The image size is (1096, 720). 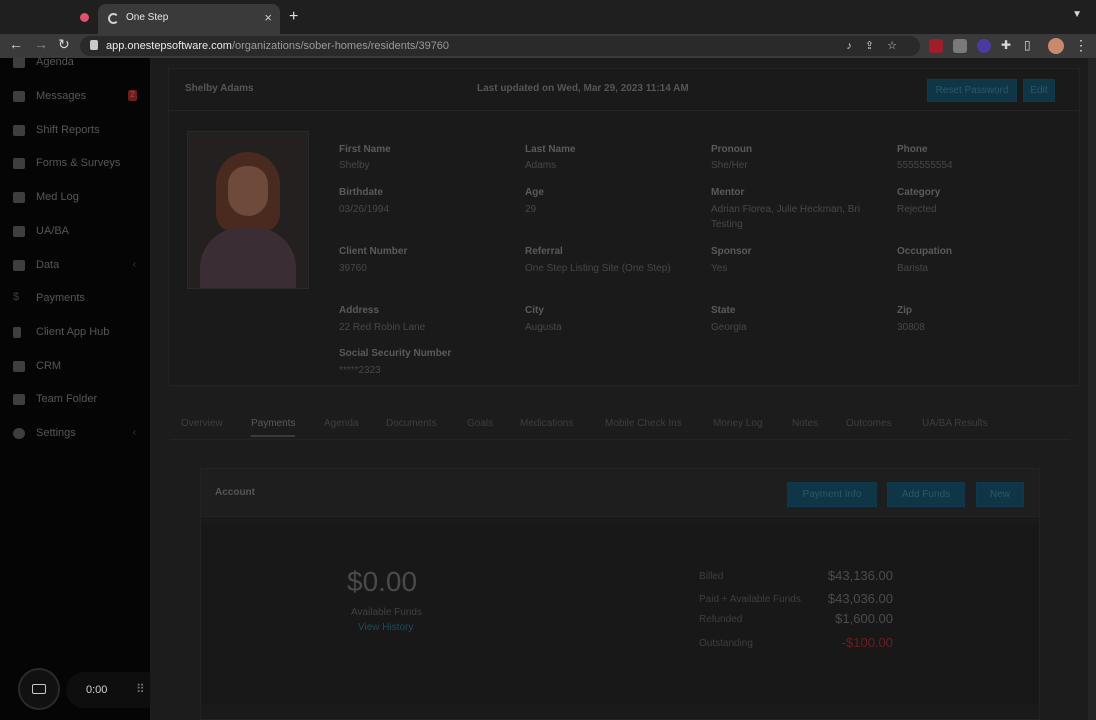 I want to click on pronoun-value: She/Her, so click(x=729, y=165).